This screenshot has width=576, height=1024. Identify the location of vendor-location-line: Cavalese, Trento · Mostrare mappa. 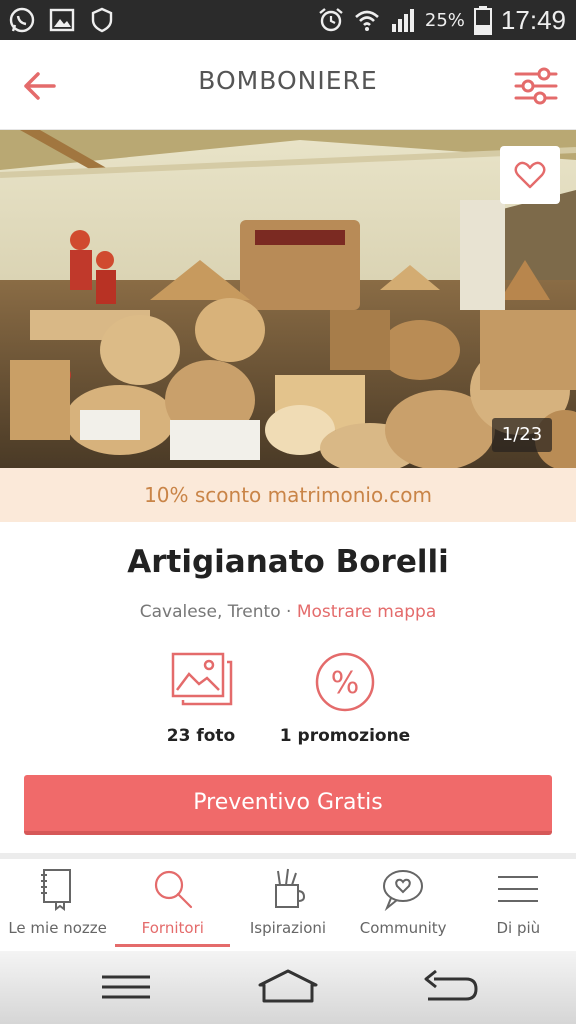
(288, 612).